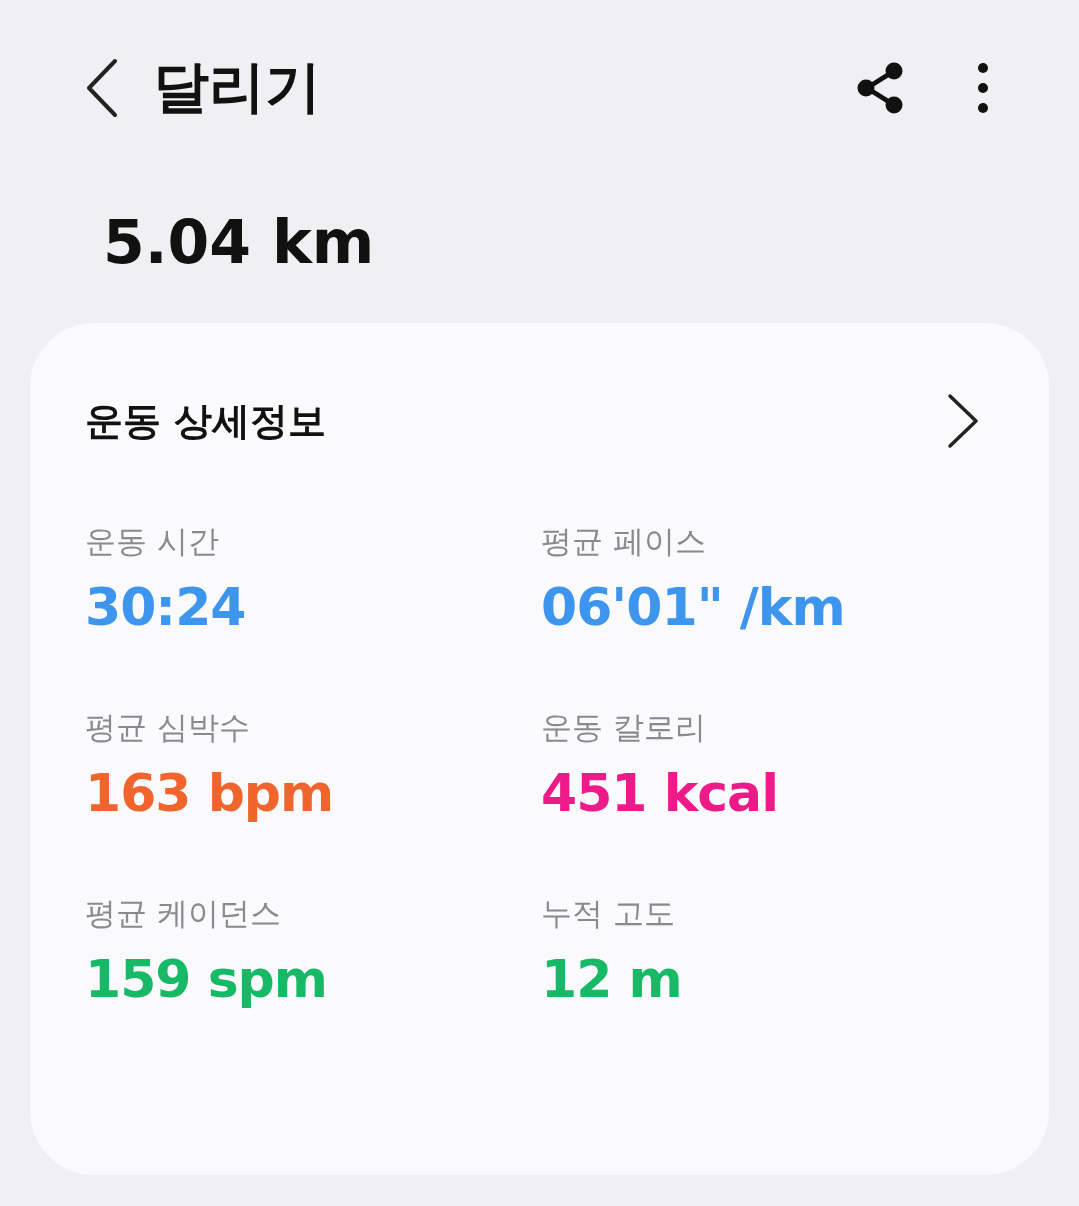 Image resolution: width=1079 pixels, height=1206 pixels. Describe the element at coordinates (183, 913) in the screenshot. I see `stat-label: 평균 케이던스` at that location.